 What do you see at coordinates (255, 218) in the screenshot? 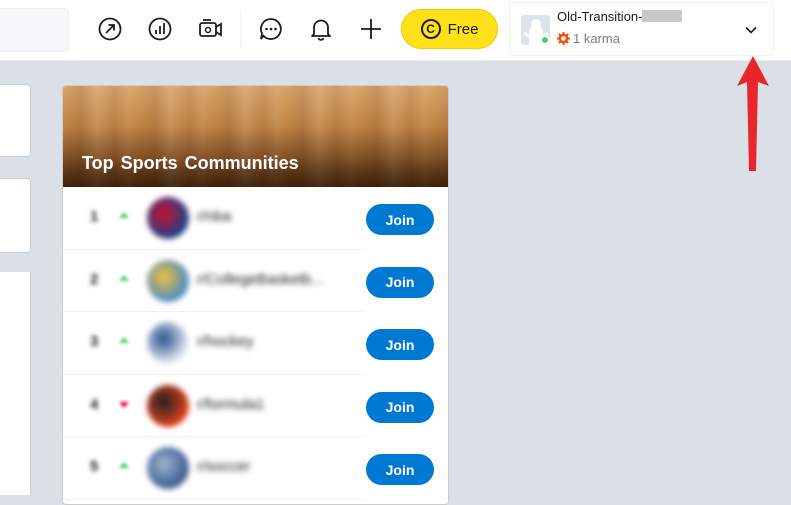
I see `table-row: 1 r/nba Join` at bounding box center [255, 218].